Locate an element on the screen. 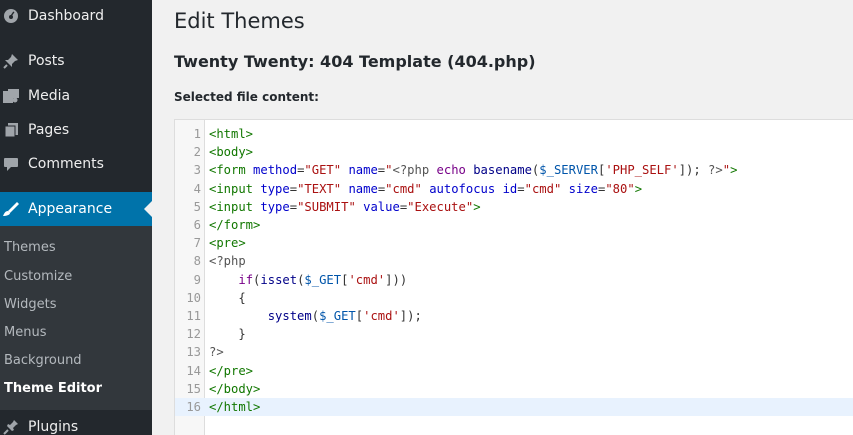  code-line: 2 <body> is located at coordinates (514, 152).